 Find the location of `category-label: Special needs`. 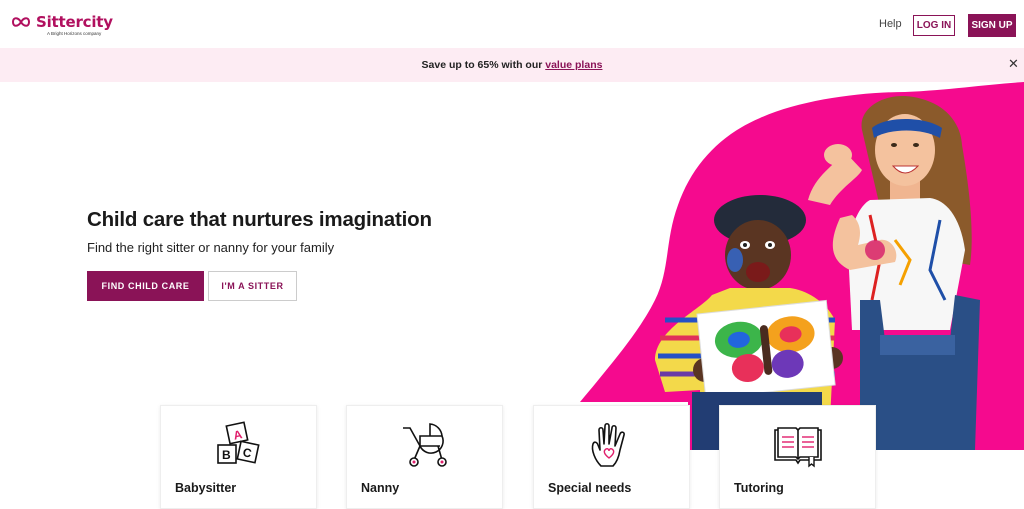

category-label: Special needs is located at coordinates (590, 488).